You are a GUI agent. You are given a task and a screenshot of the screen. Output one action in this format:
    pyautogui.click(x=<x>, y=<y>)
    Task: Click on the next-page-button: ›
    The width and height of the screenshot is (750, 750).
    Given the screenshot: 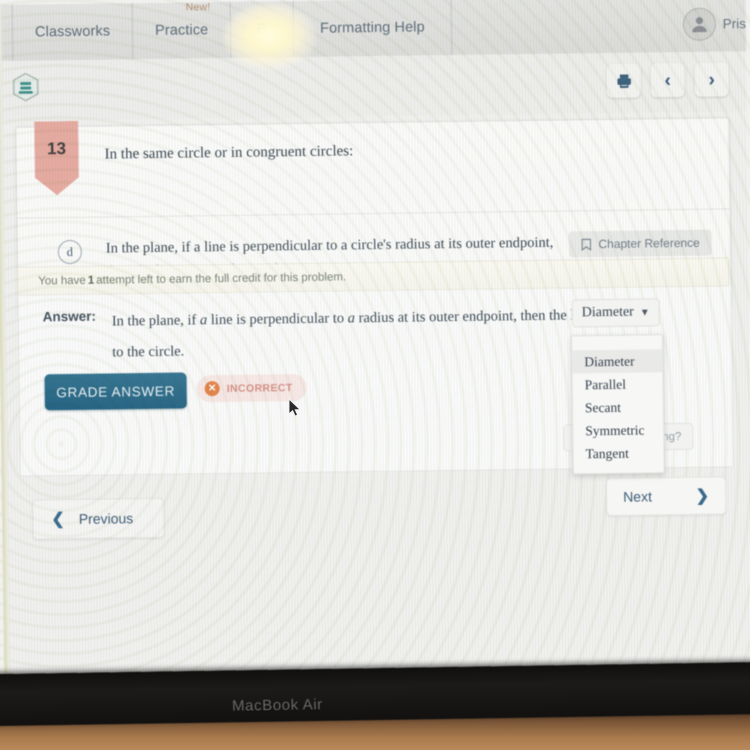 What is the action you would take?
    pyautogui.click(x=711, y=79)
    